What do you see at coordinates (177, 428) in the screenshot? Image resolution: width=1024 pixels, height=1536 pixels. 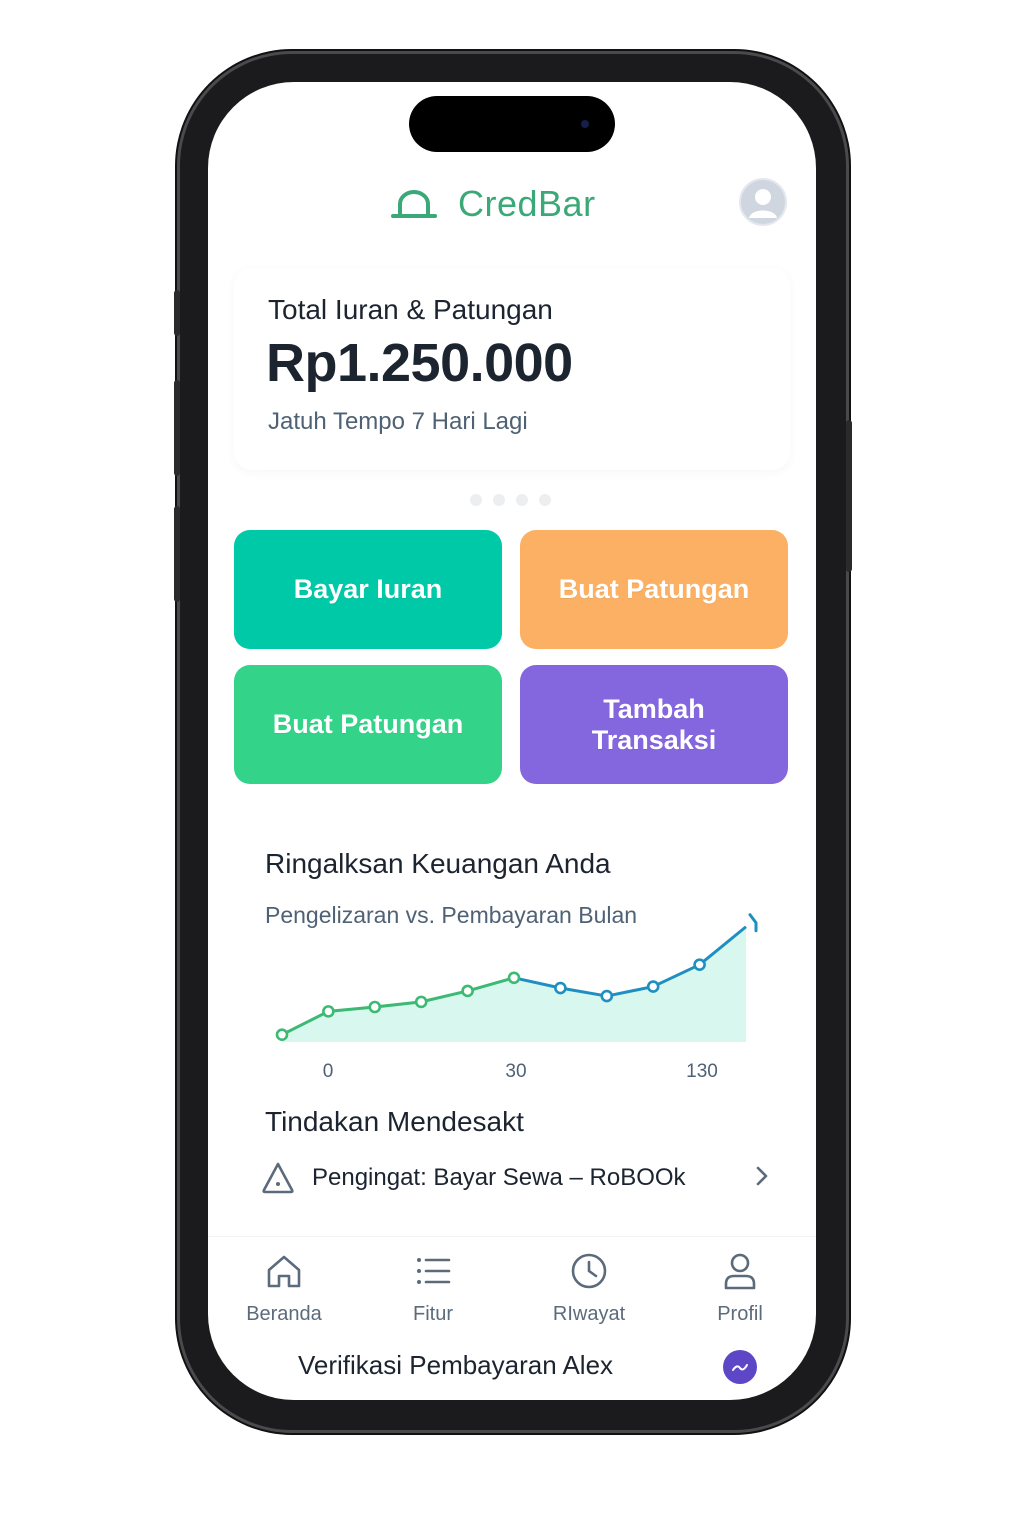 I see `volume-up-button` at bounding box center [177, 428].